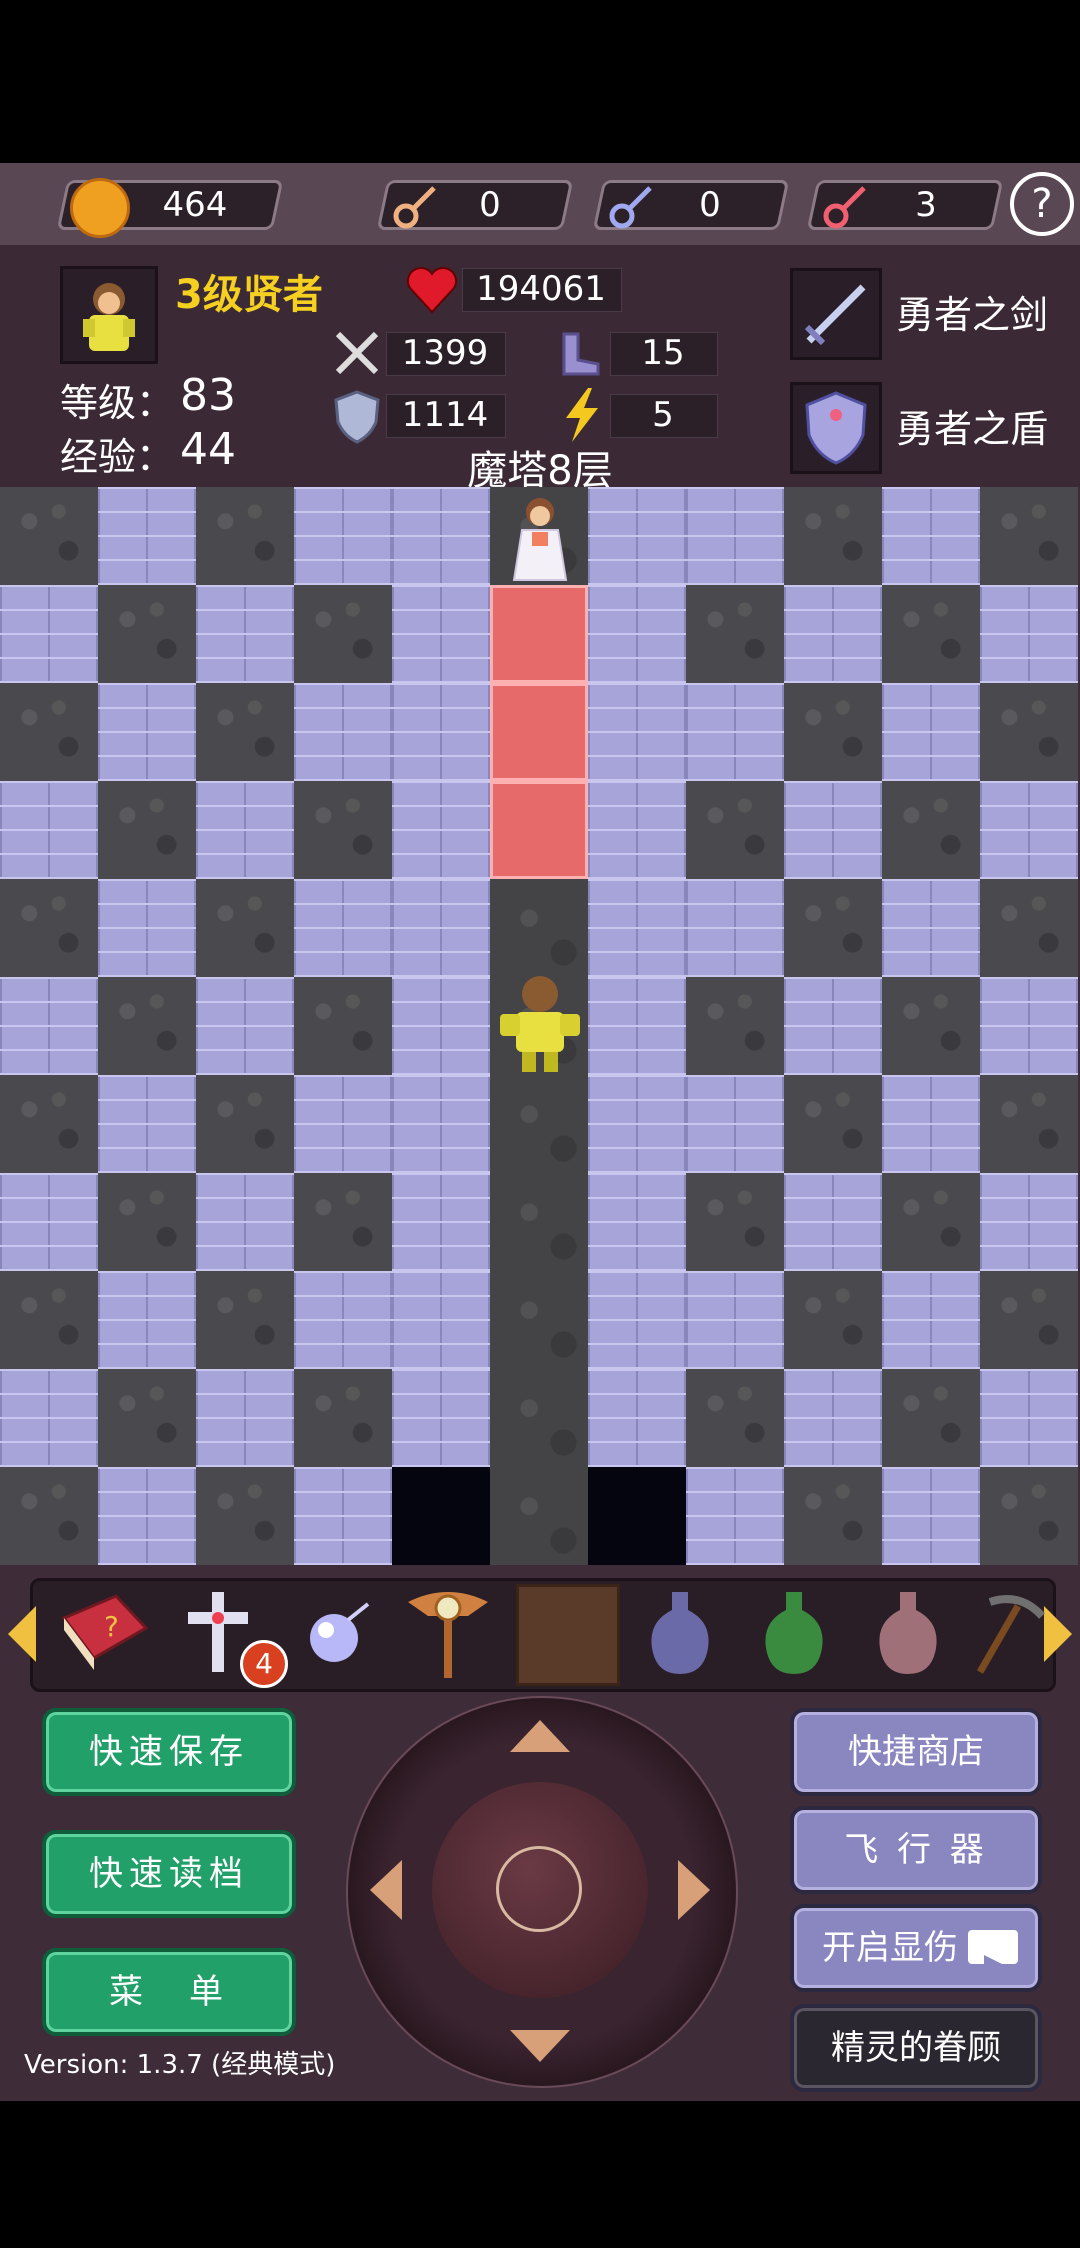  Describe the element at coordinates (169, 1992) in the screenshot. I see `menu-button: 菜 单` at that location.